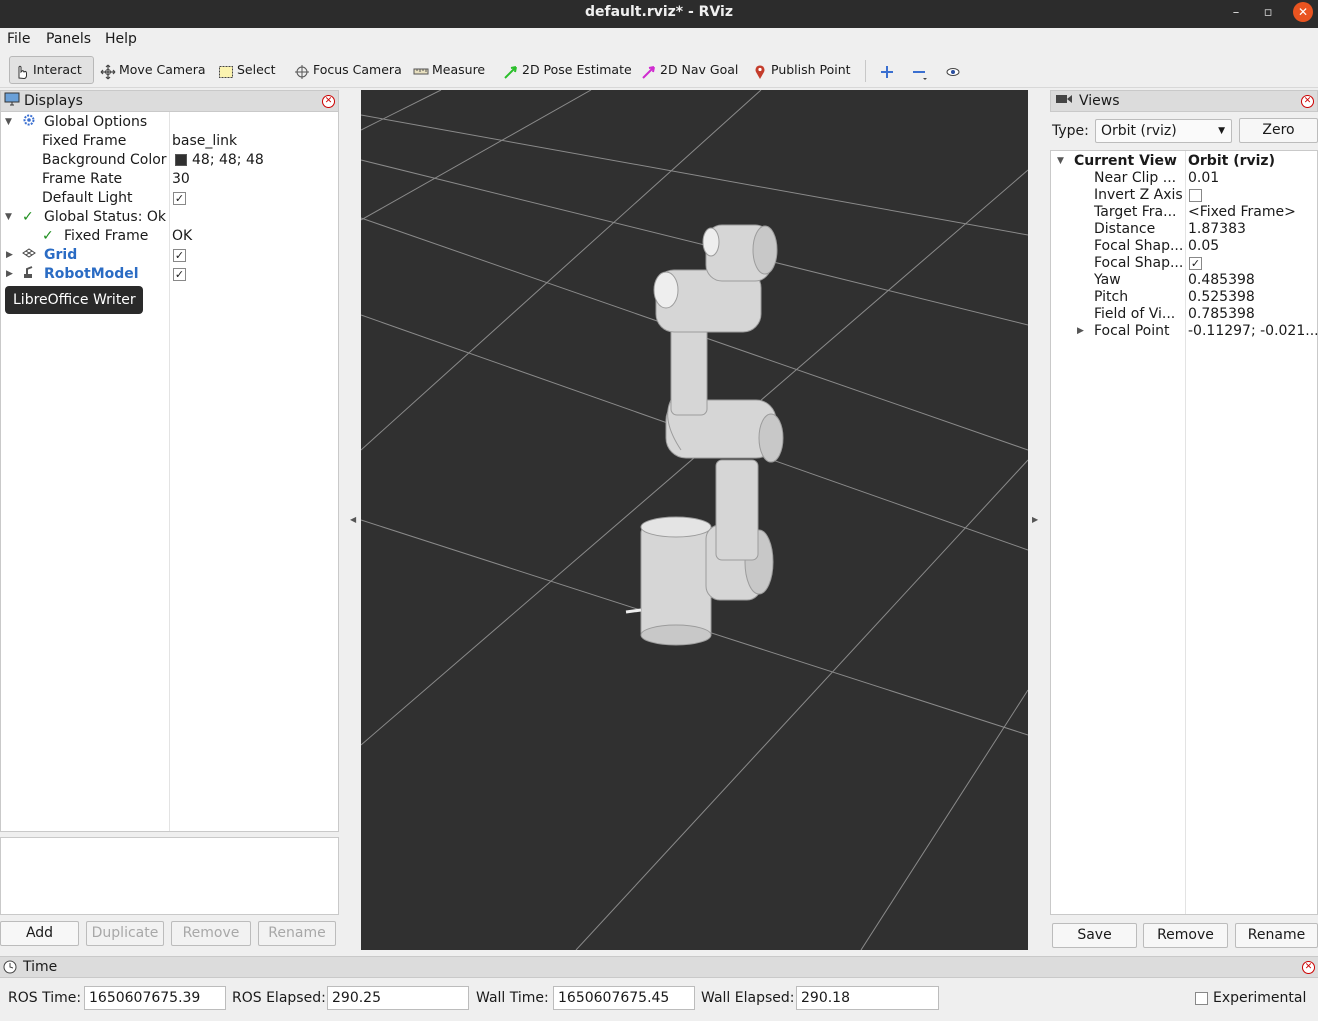  Describe the element at coordinates (57, 69) in the screenshot. I see `interact-label: Interact` at that location.